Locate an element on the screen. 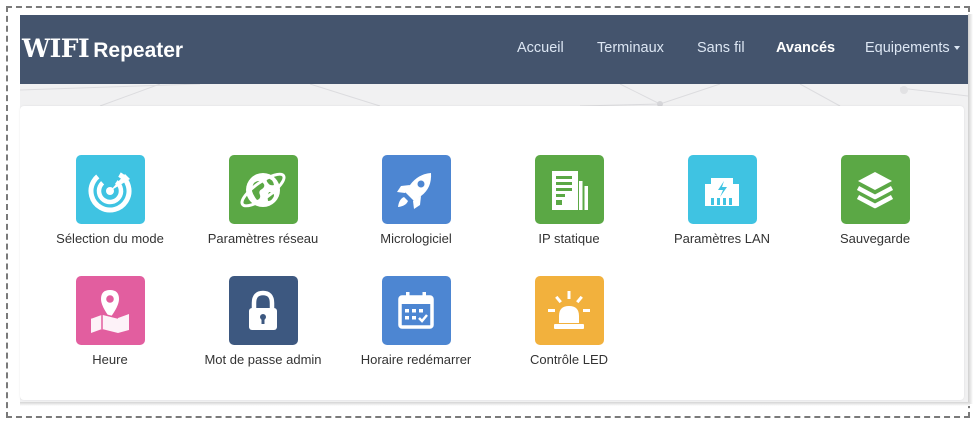  chevron-down-icon is located at coordinates (956, 48).